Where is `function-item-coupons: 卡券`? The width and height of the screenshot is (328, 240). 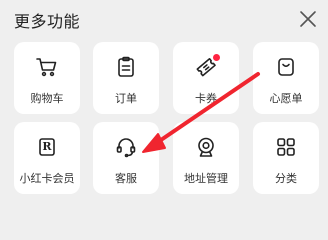
function-item-coupons: 卡券 is located at coordinates (206, 78).